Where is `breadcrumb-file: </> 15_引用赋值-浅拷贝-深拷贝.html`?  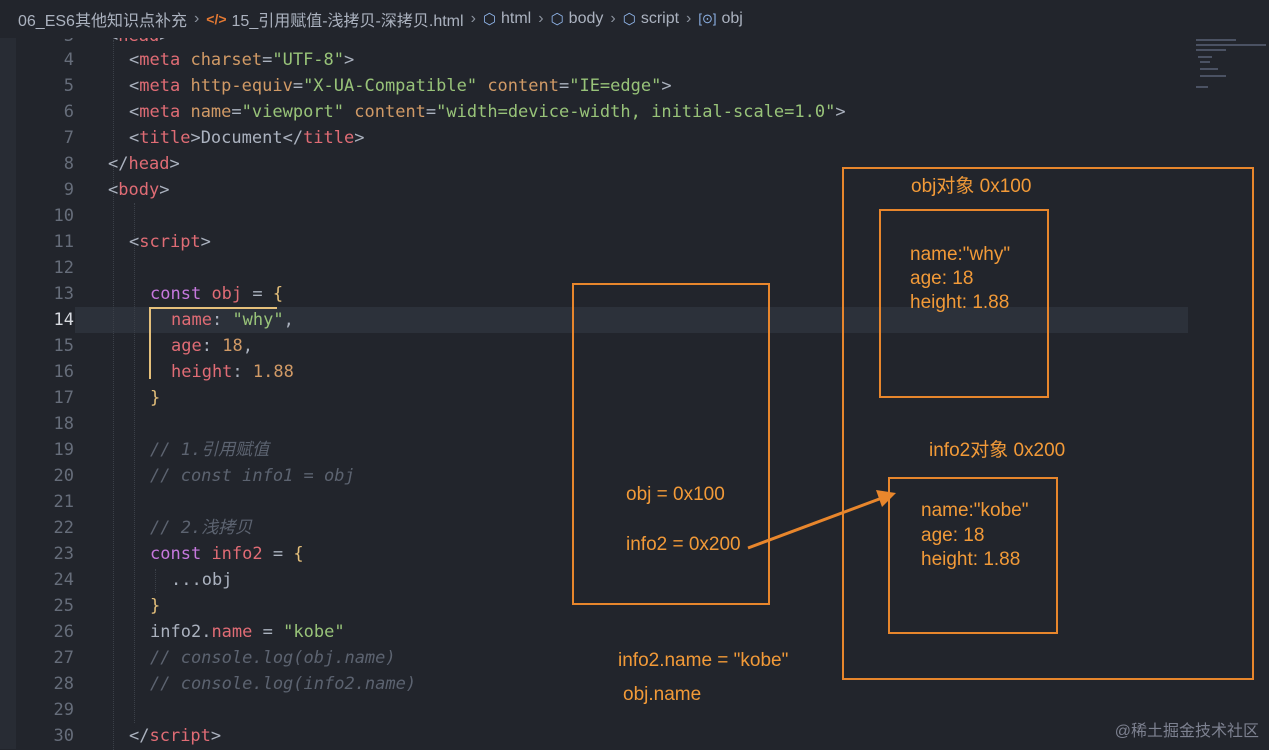
breadcrumb-file: </> 15_引用赋值-浅拷贝-深拷贝.html is located at coordinates (334, 19).